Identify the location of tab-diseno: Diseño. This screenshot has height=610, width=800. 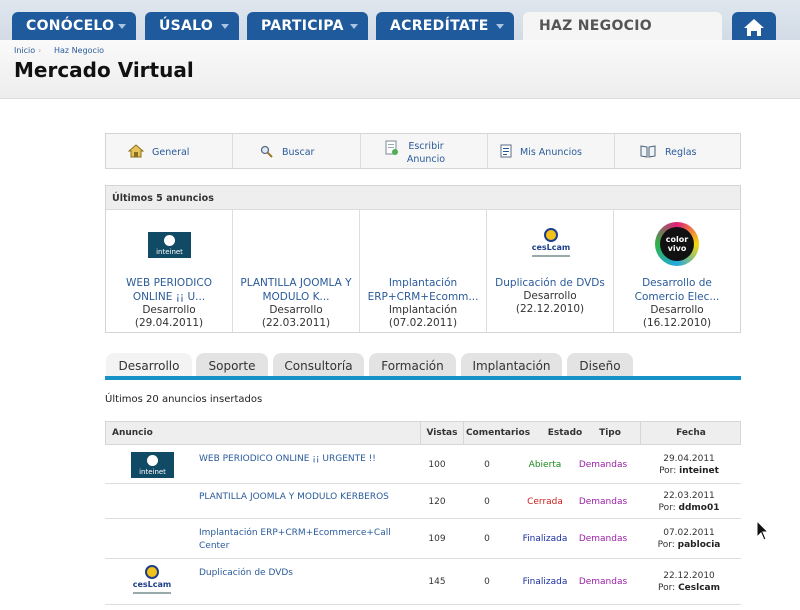
(600, 365).